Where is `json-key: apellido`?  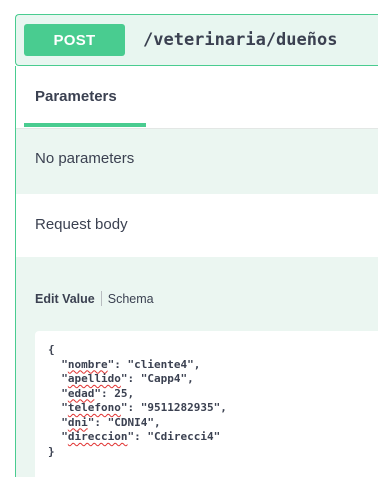
json-key: apellido is located at coordinates (94, 378).